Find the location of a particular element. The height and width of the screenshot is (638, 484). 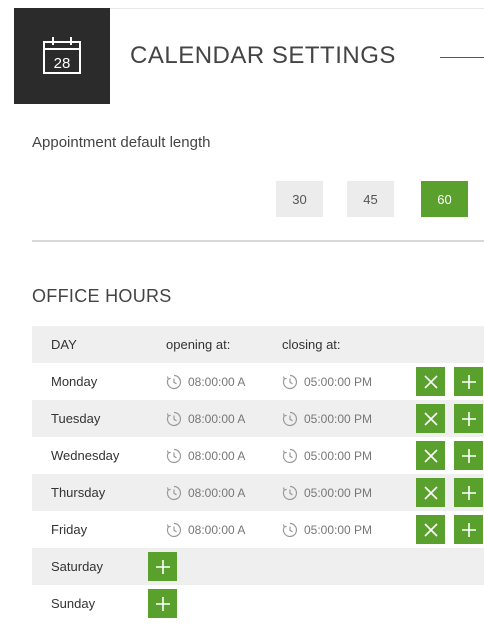

column-header-closing: closing at: is located at coordinates (311, 344).